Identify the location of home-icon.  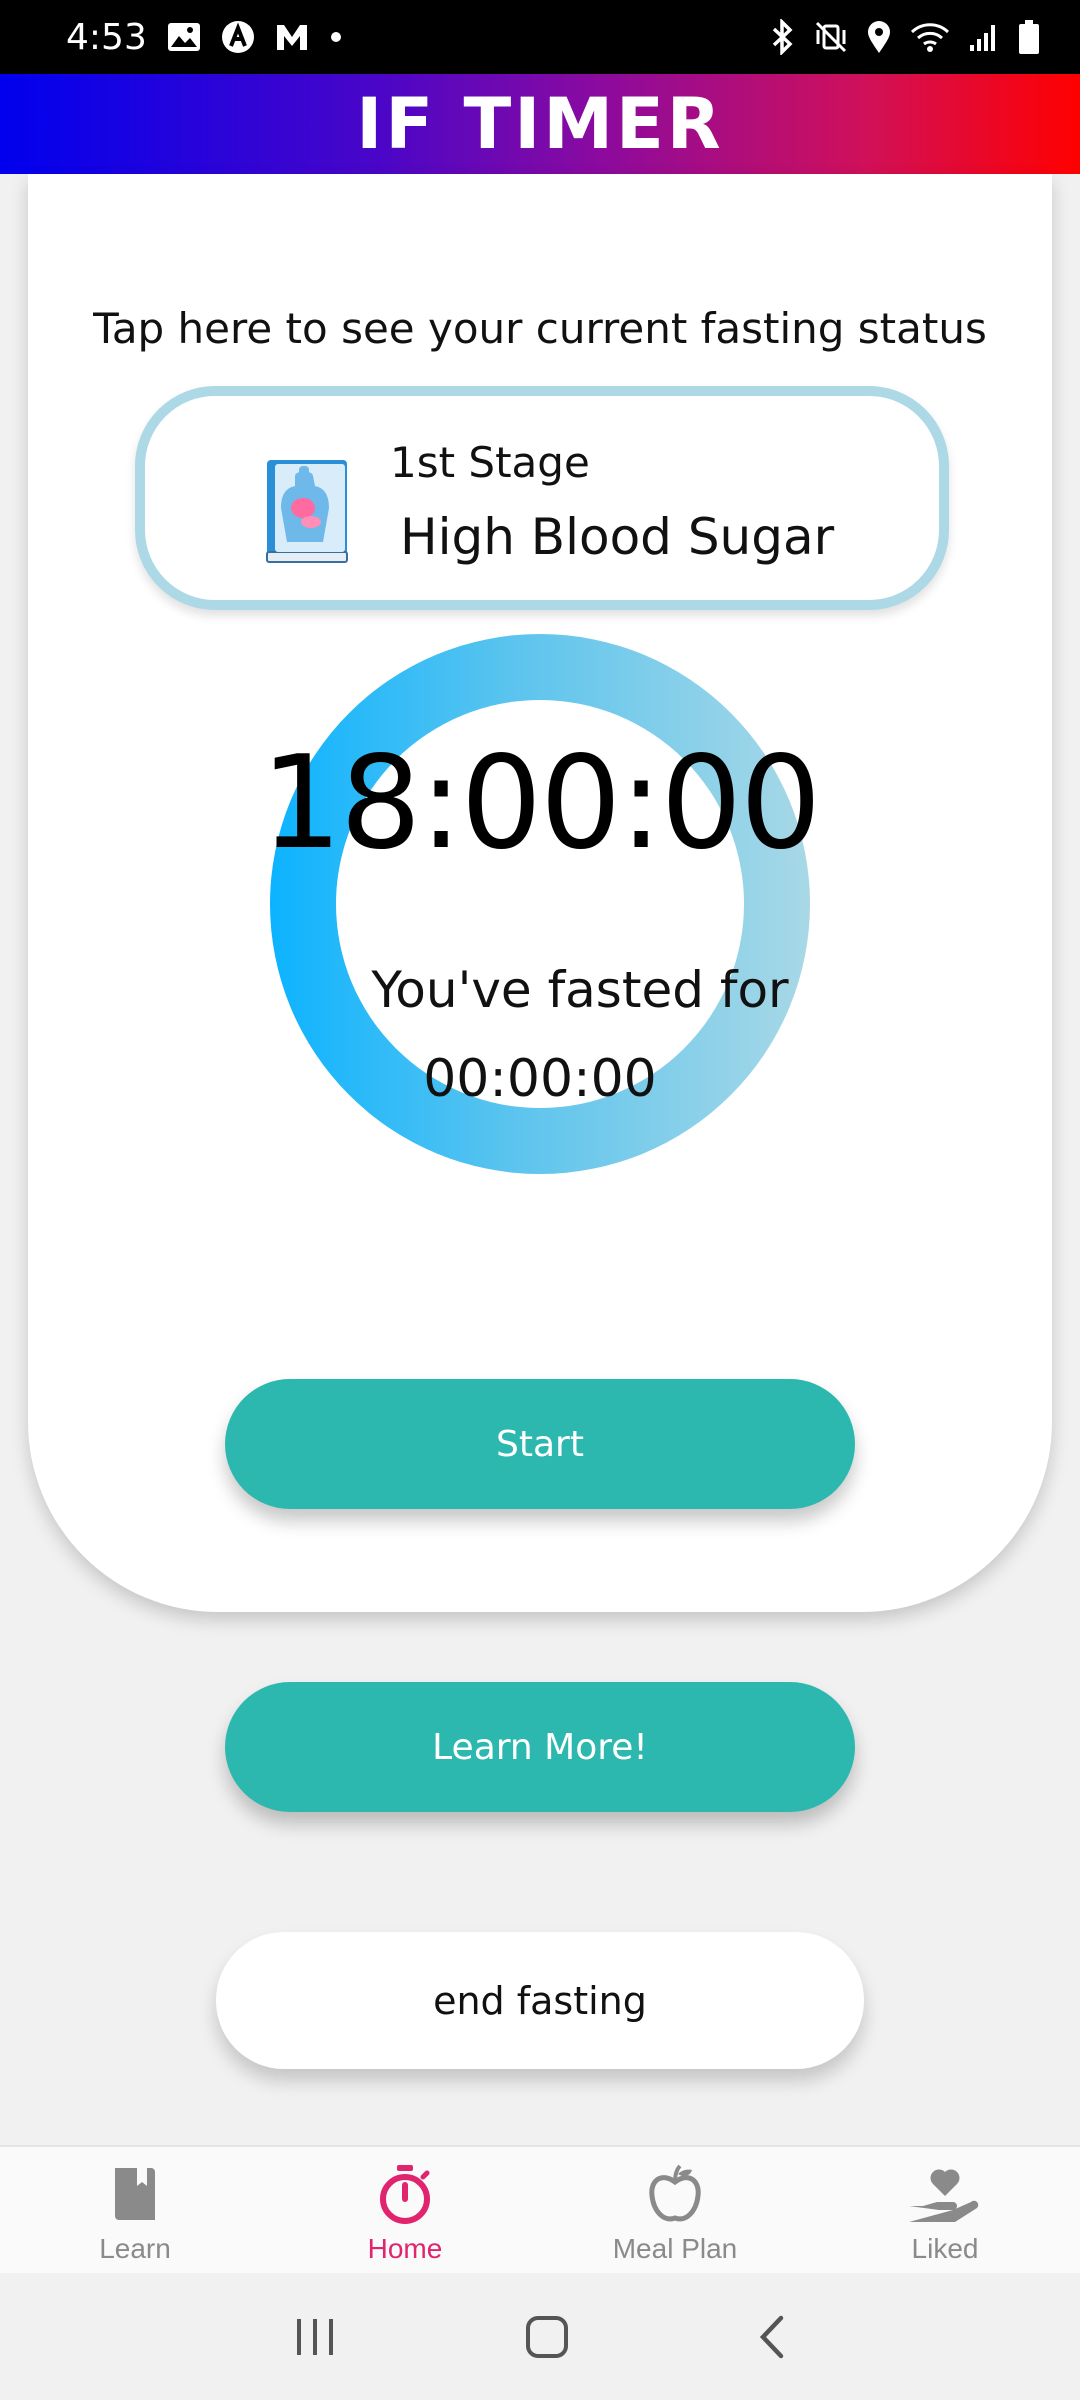
(547, 2337).